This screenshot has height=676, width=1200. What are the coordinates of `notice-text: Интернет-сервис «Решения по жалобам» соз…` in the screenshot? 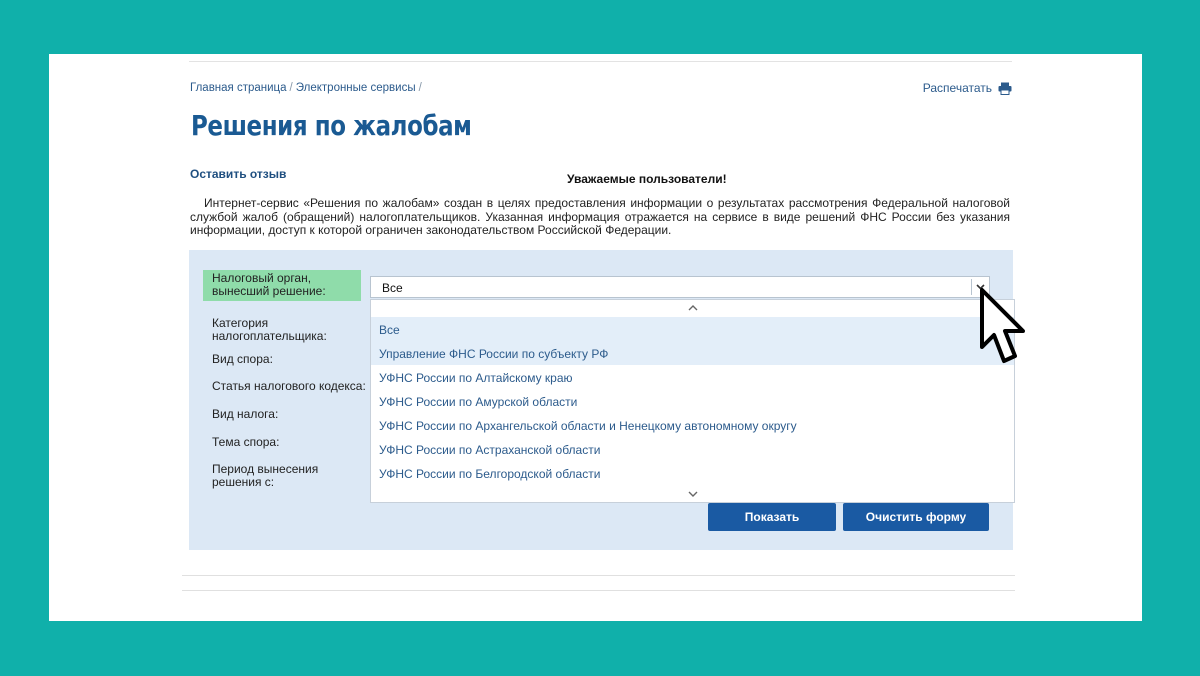 It's located at (600, 216).